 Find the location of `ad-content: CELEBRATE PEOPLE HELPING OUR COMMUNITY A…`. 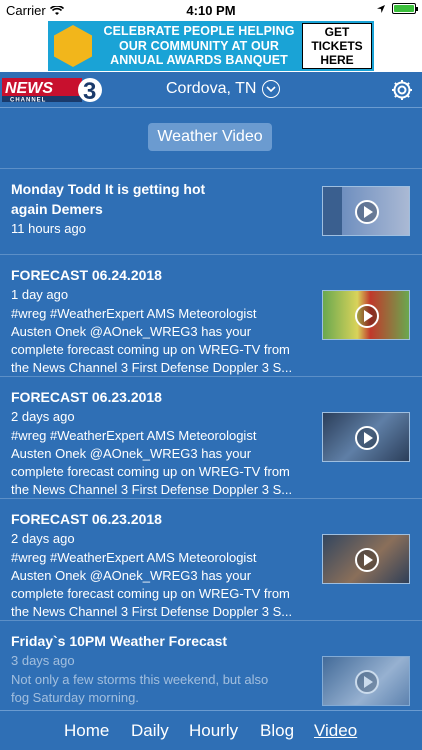

ad-content: CELEBRATE PEOPLE HELPING OUR COMMUNITY A… is located at coordinates (211, 46).